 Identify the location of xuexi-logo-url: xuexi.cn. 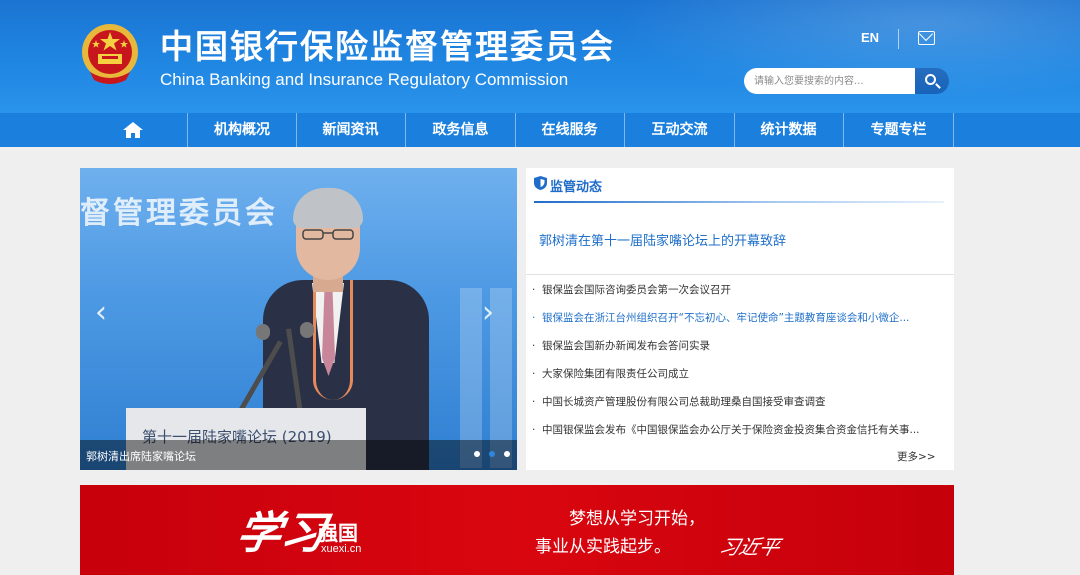
(341, 549).